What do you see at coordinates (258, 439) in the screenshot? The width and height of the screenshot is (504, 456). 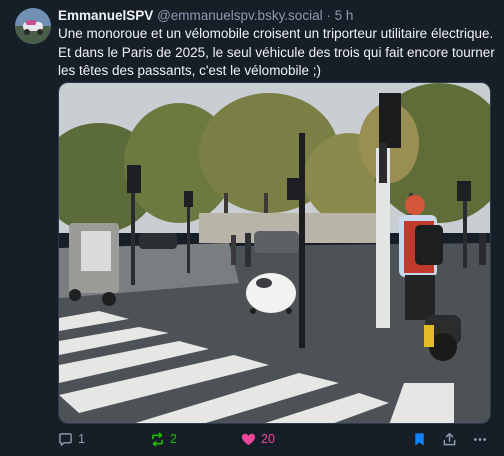 I see `like-button: 20` at bounding box center [258, 439].